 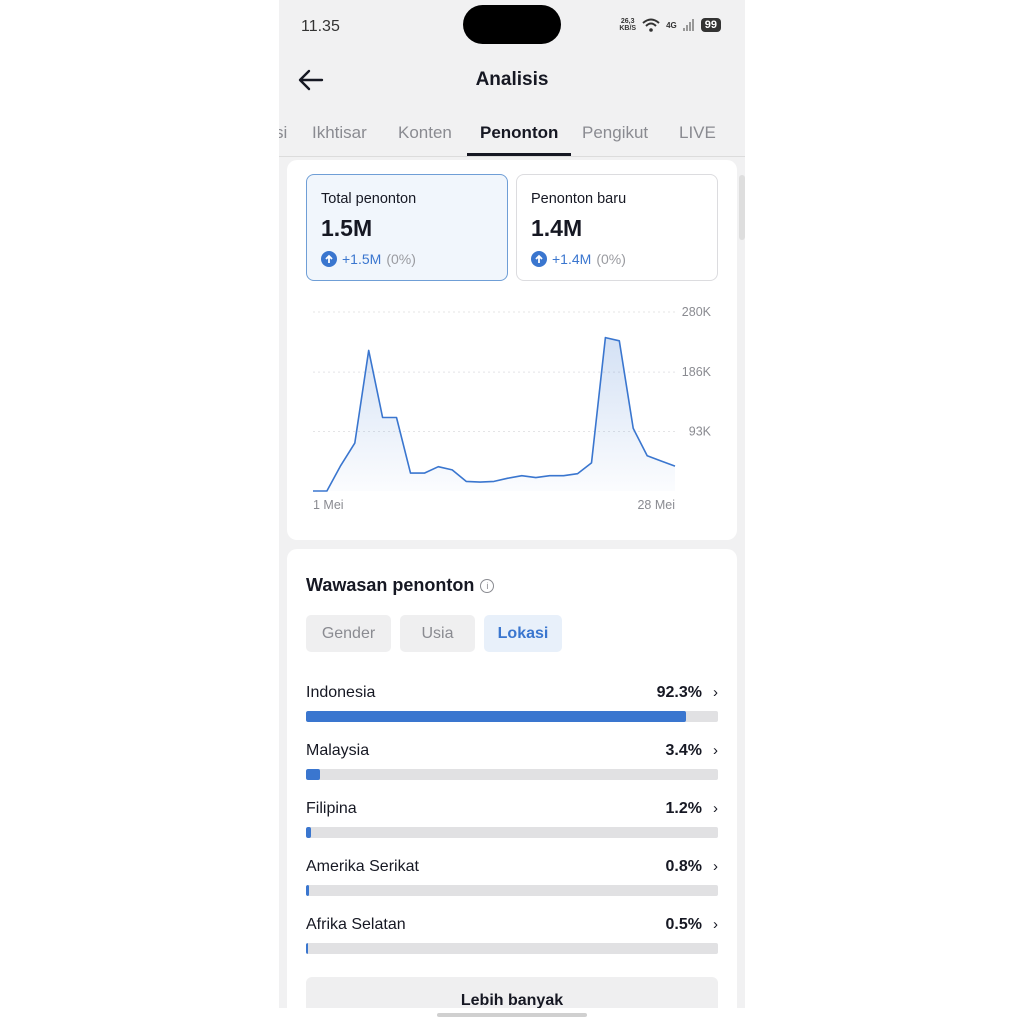 I want to click on metric-delta: +1.4M (0%), so click(x=578, y=259).